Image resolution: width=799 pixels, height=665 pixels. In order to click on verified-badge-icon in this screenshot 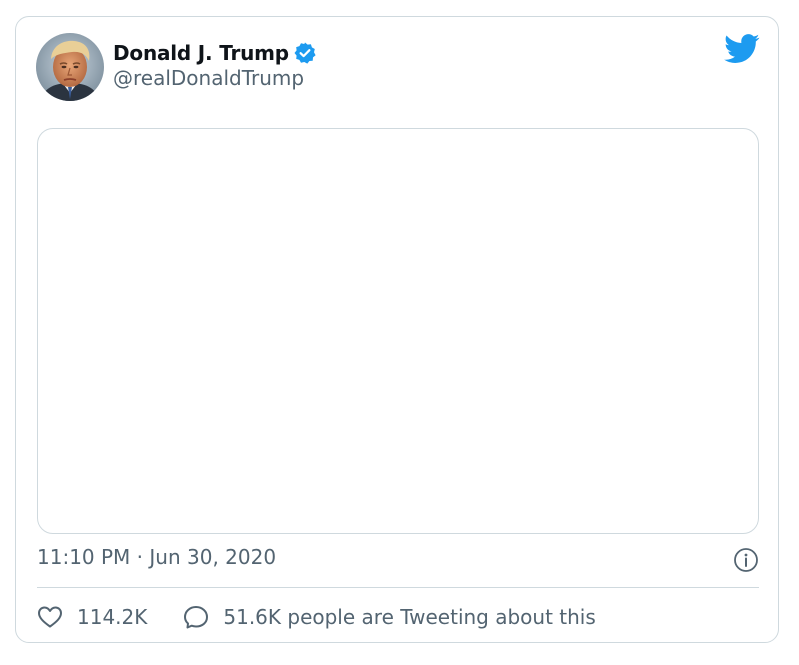, I will do `click(305, 53)`.